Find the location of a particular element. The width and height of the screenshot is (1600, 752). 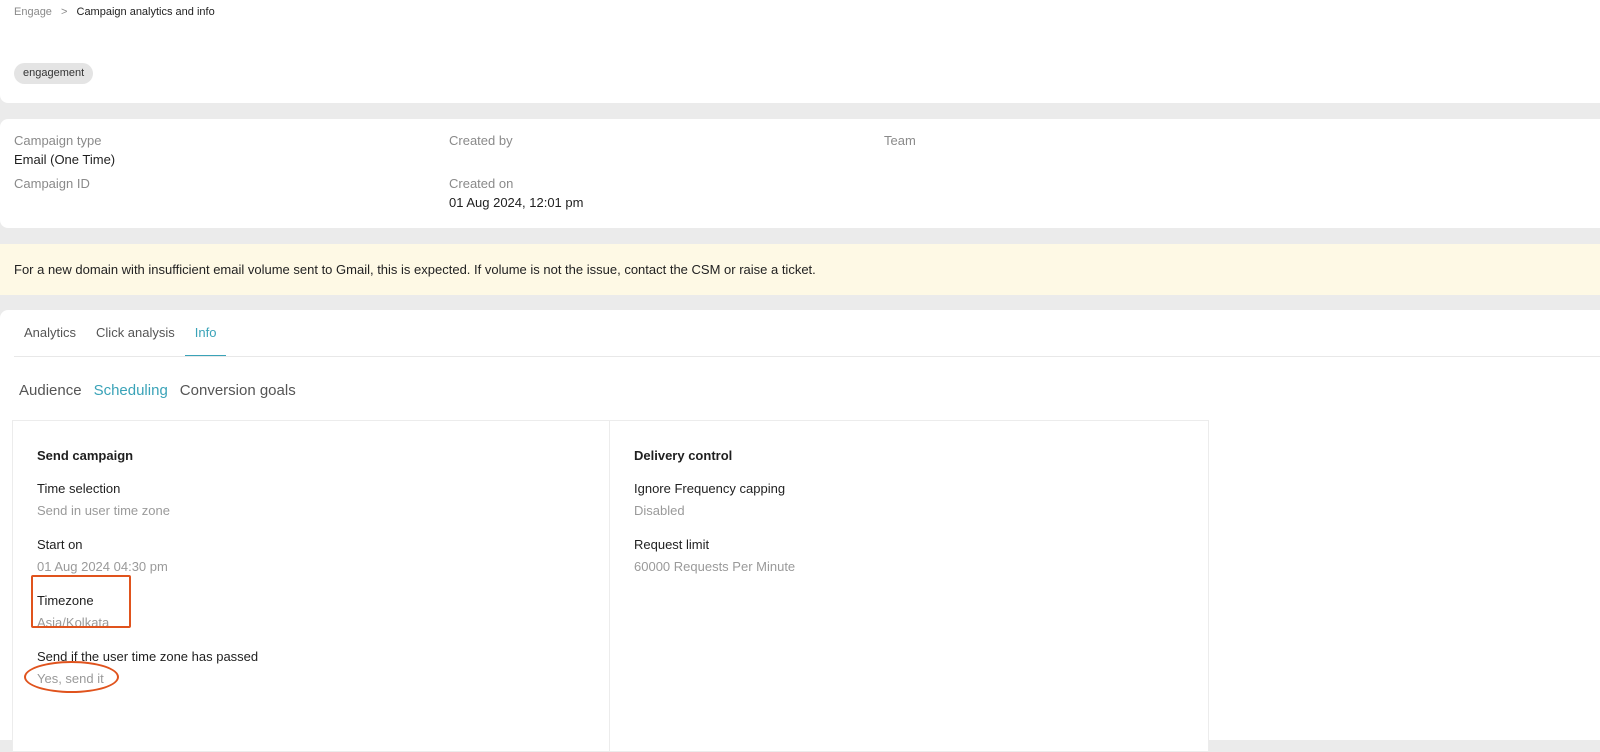

ignore-frequency-capping-field: Ignore Frequency capping Disabled is located at coordinates (709, 499).